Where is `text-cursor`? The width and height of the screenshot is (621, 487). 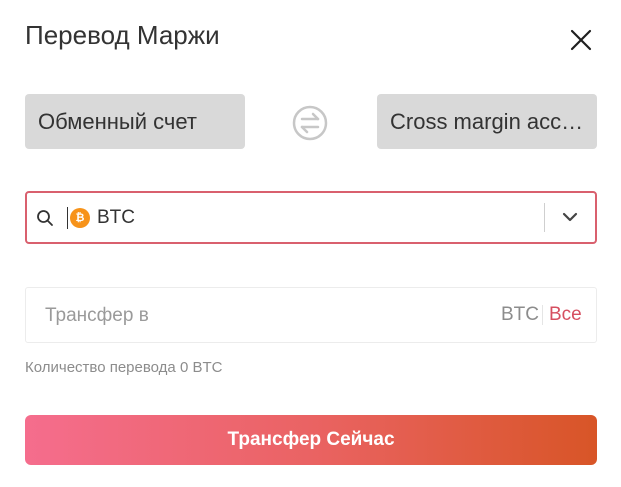 text-cursor is located at coordinates (67, 218).